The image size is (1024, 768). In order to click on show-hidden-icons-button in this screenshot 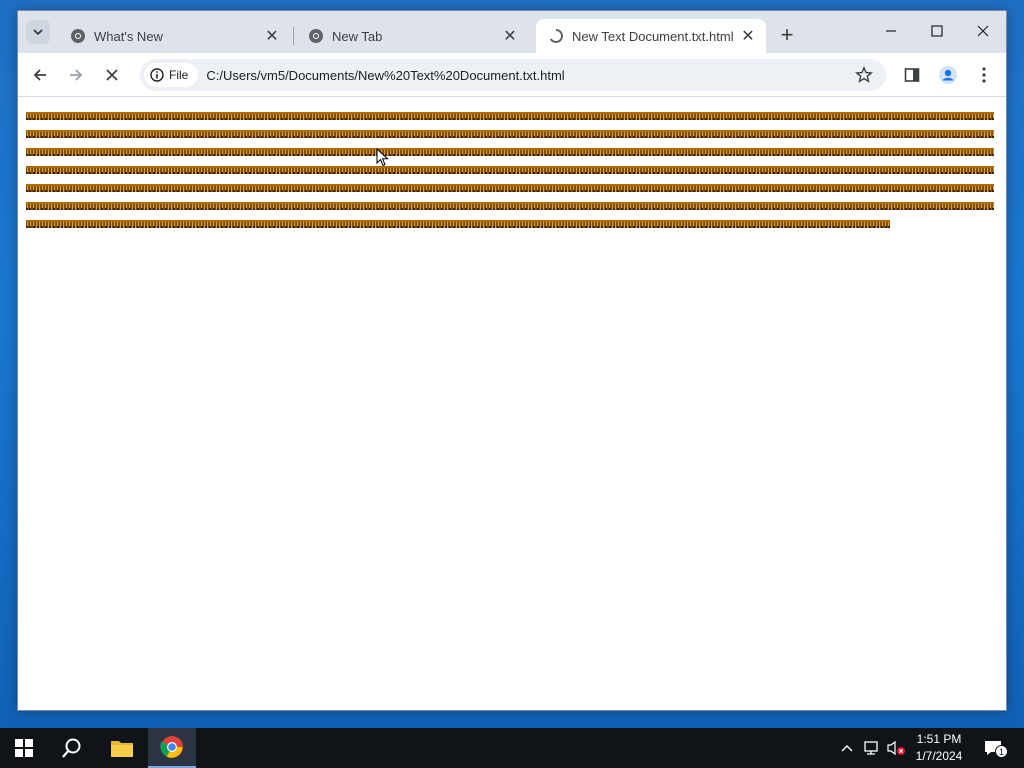, I will do `click(847, 748)`.